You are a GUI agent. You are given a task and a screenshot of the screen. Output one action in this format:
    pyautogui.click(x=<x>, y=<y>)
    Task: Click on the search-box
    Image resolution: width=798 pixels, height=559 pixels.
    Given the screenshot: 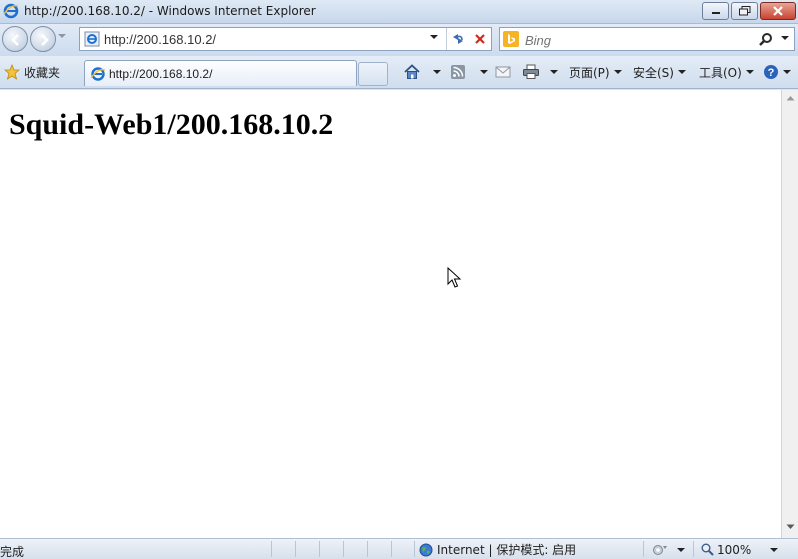 What is the action you would take?
    pyautogui.click(x=647, y=39)
    